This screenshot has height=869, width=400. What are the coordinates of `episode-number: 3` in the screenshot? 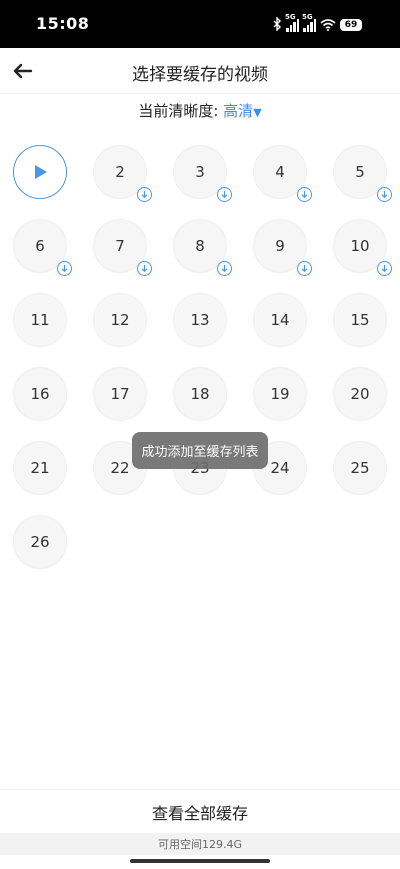 It's located at (200, 172).